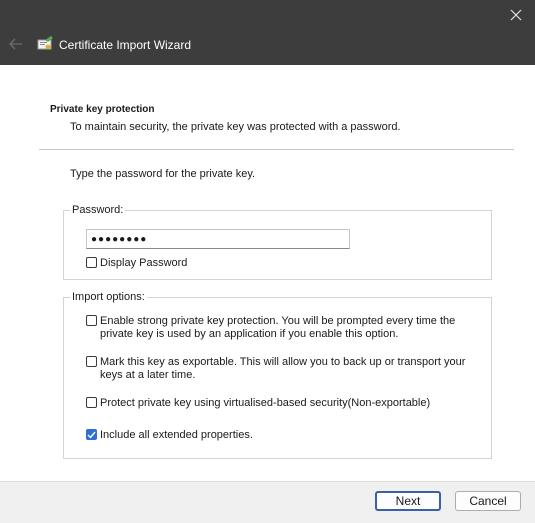 This screenshot has height=523, width=535. What do you see at coordinates (163, 174) in the screenshot?
I see `password-prompt: Type the password for the private key.` at bounding box center [163, 174].